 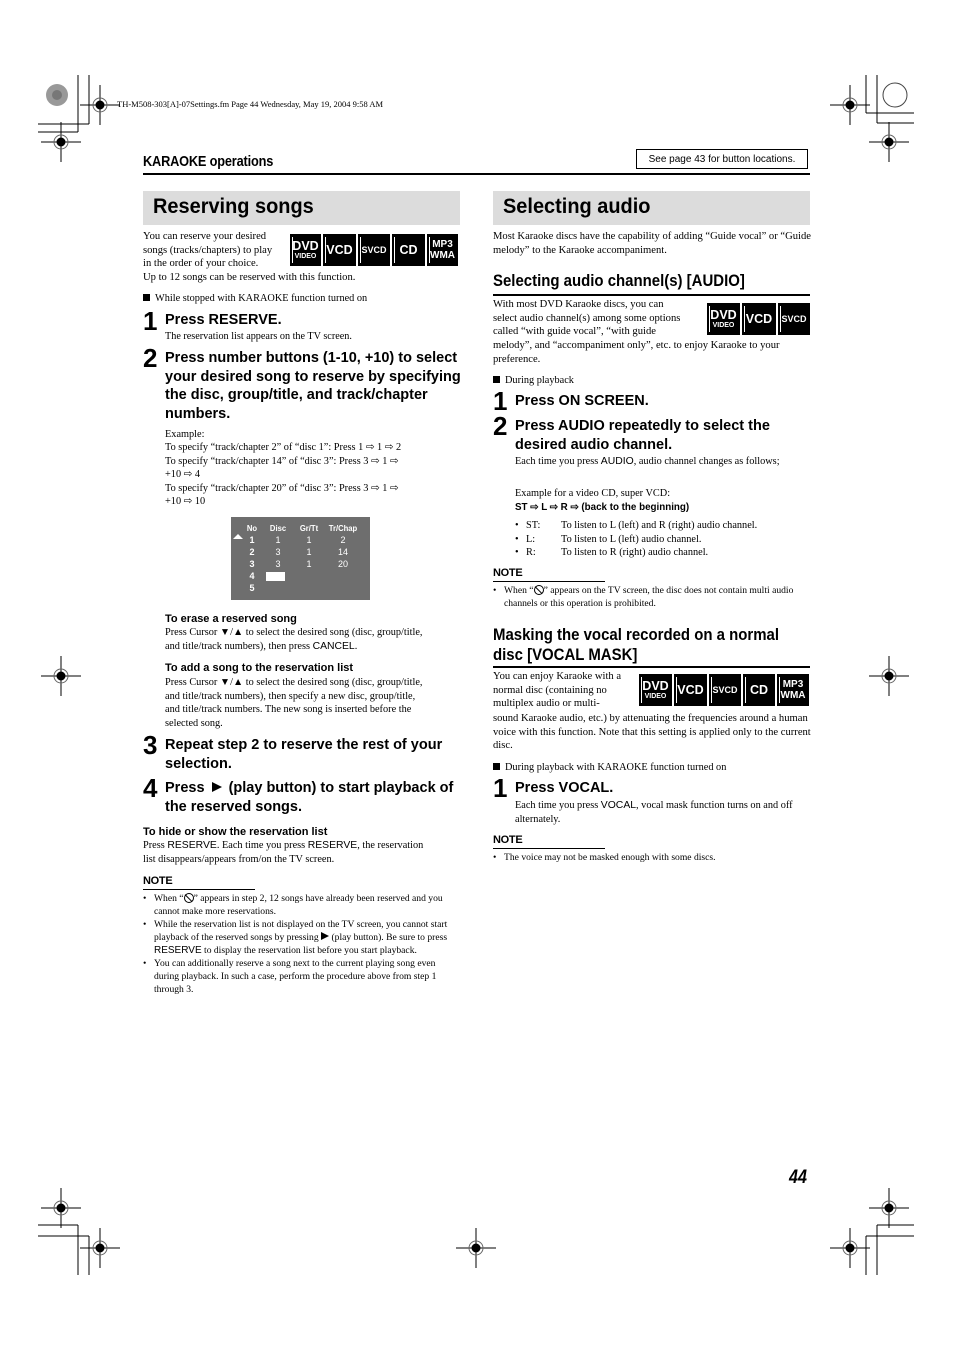 What do you see at coordinates (758, 319) in the screenshot?
I see `disc-badges: DVD VIDEO VCD SVCD` at bounding box center [758, 319].